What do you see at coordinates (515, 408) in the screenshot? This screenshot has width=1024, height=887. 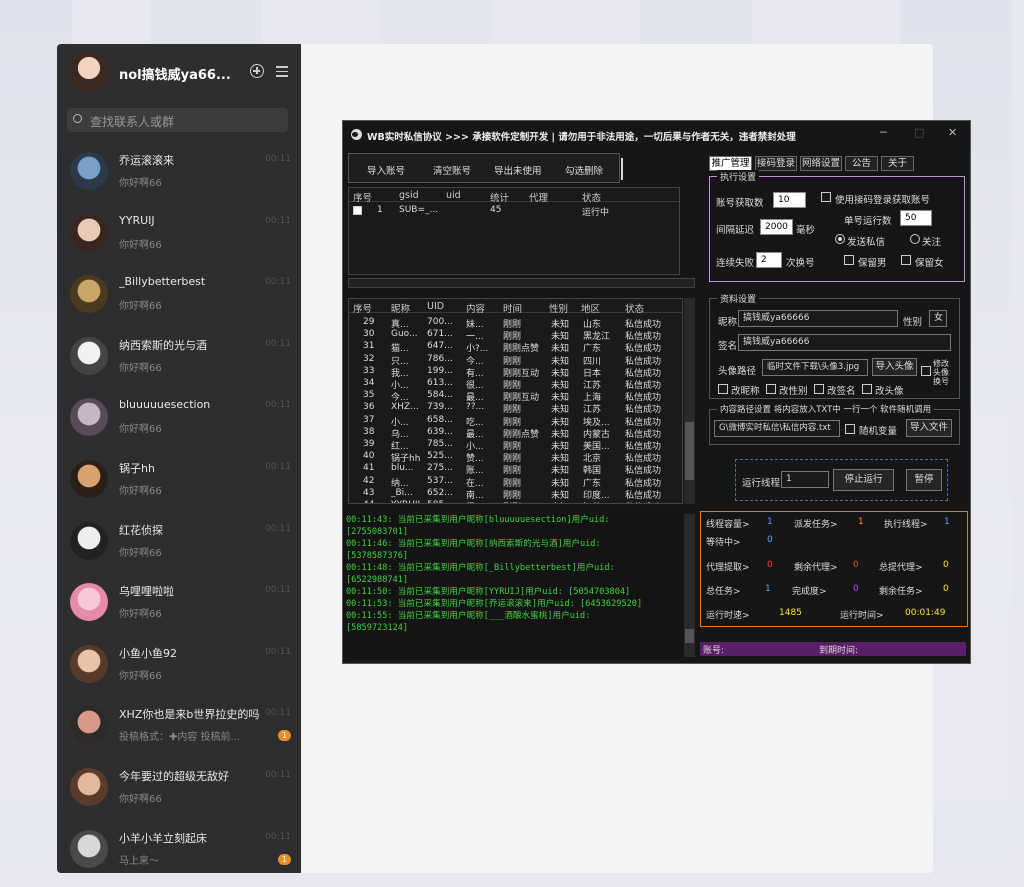 I see `table-row: 36 XHZ... 739...??... 刚刚 未知 江苏 私信成功` at bounding box center [515, 408].